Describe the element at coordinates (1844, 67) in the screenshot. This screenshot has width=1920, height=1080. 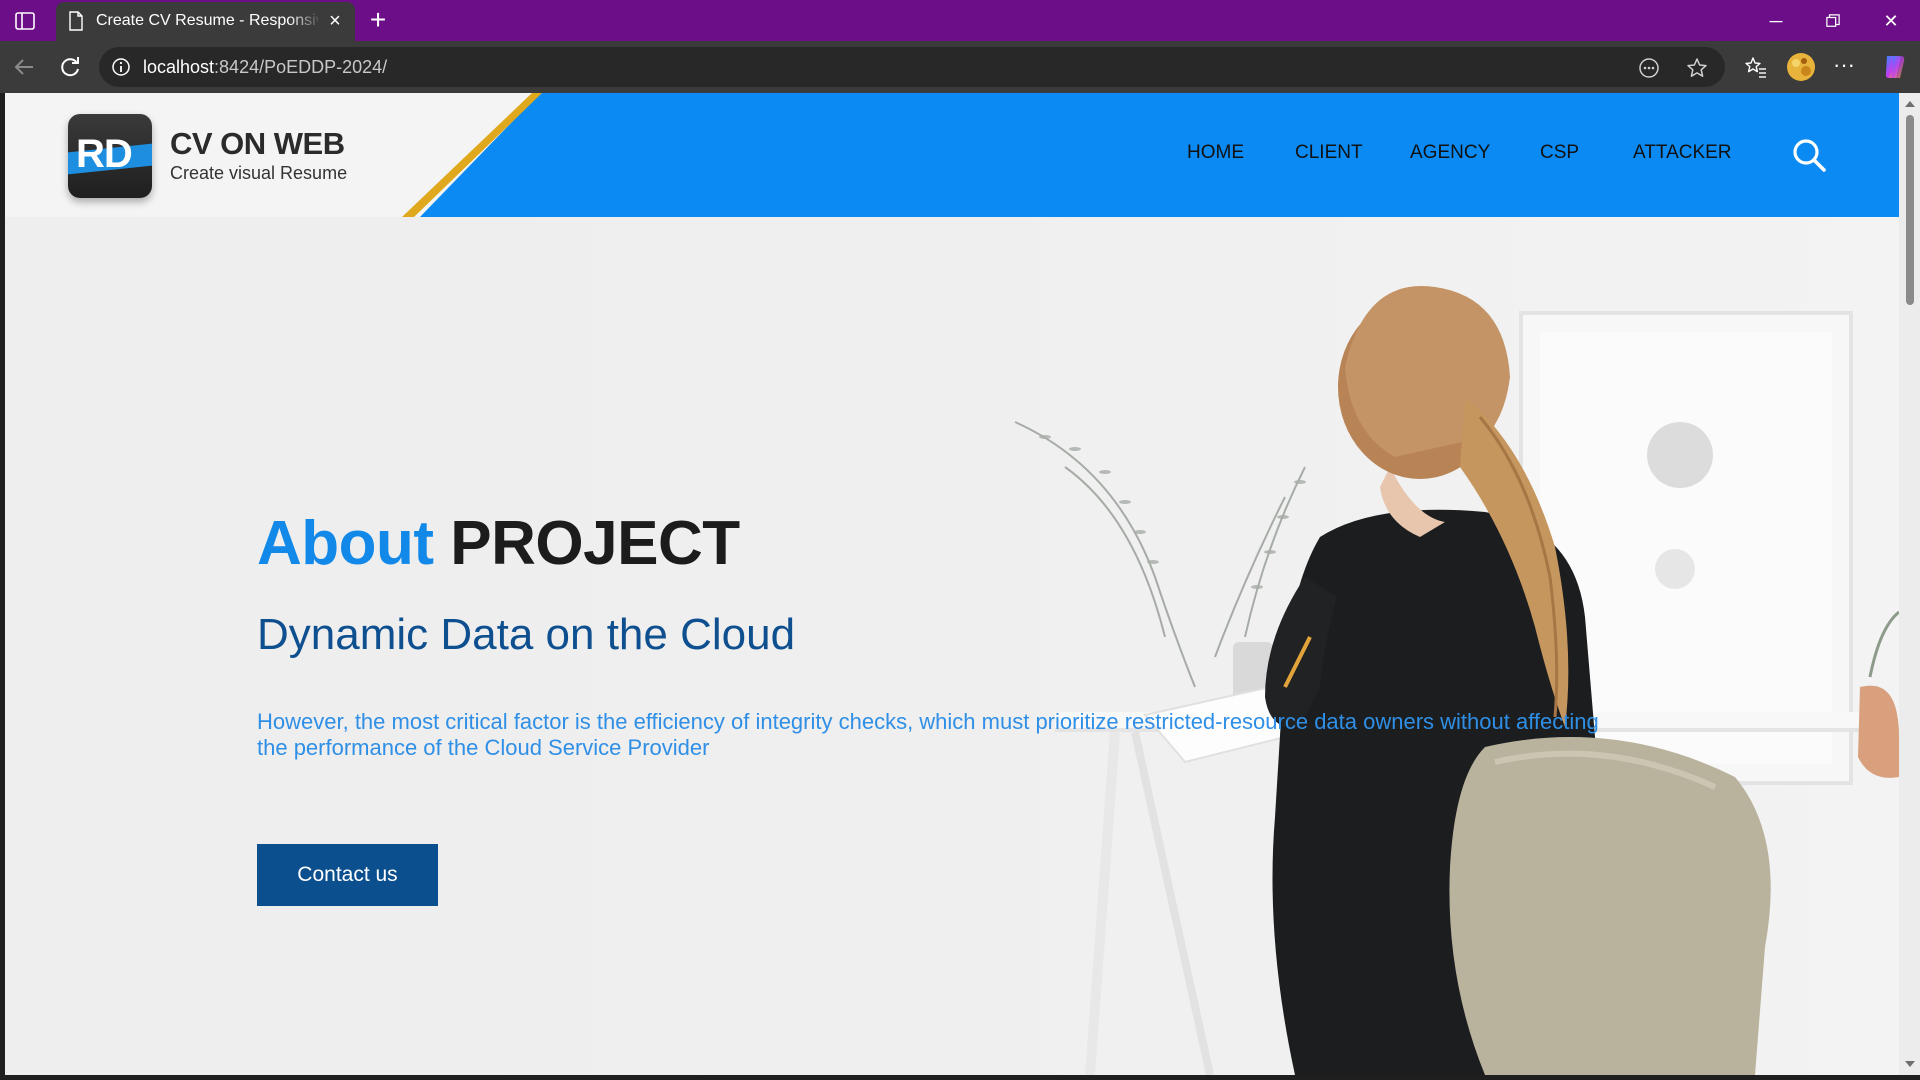
I see `more-options-icon: ···` at that location.